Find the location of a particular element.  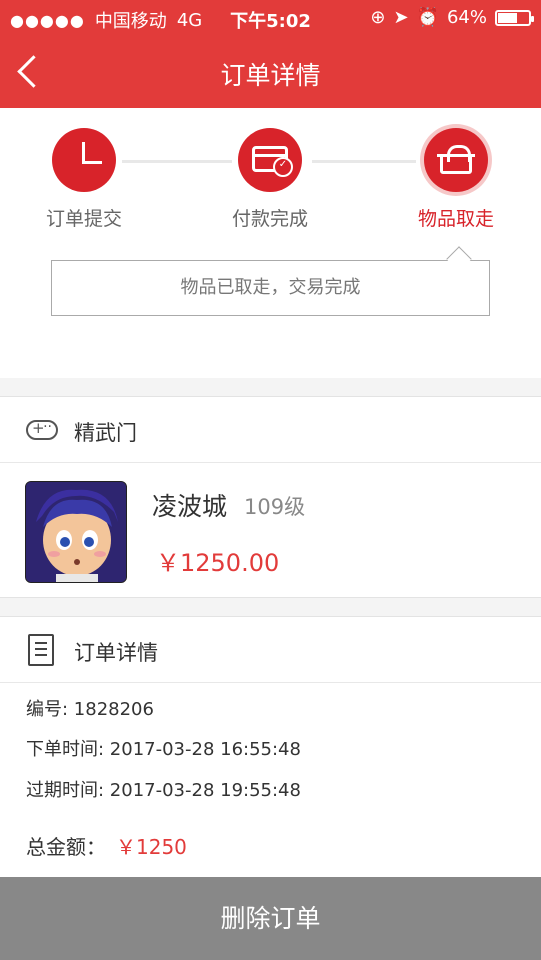

order-total: 总金额： ￥1250 is located at coordinates (106, 845).